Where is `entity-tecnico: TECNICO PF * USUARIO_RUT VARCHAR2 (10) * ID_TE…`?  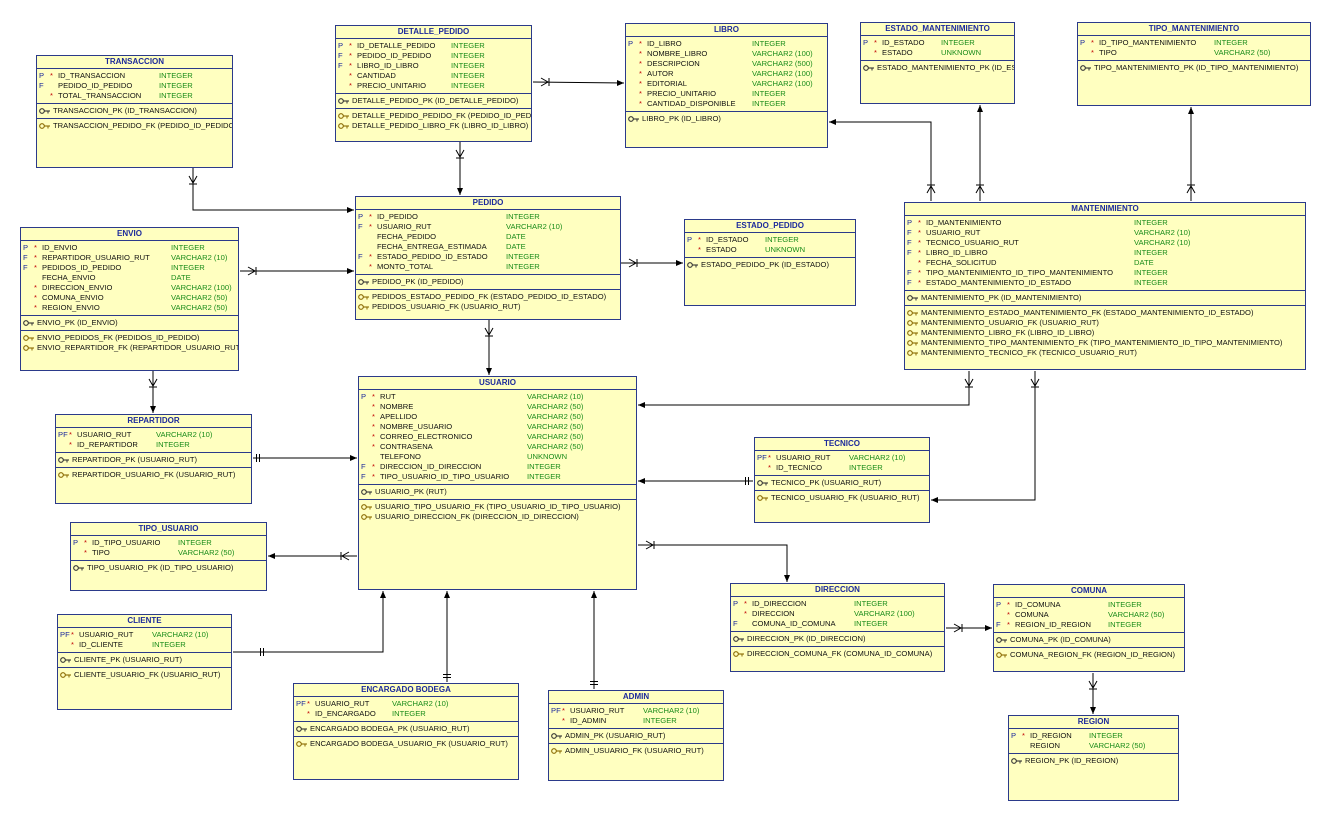 entity-tecnico: TECNICO PF * USUARIO_RUT VARCHAR2 (10) * ID_TE… is located at coordinates (842, 480).